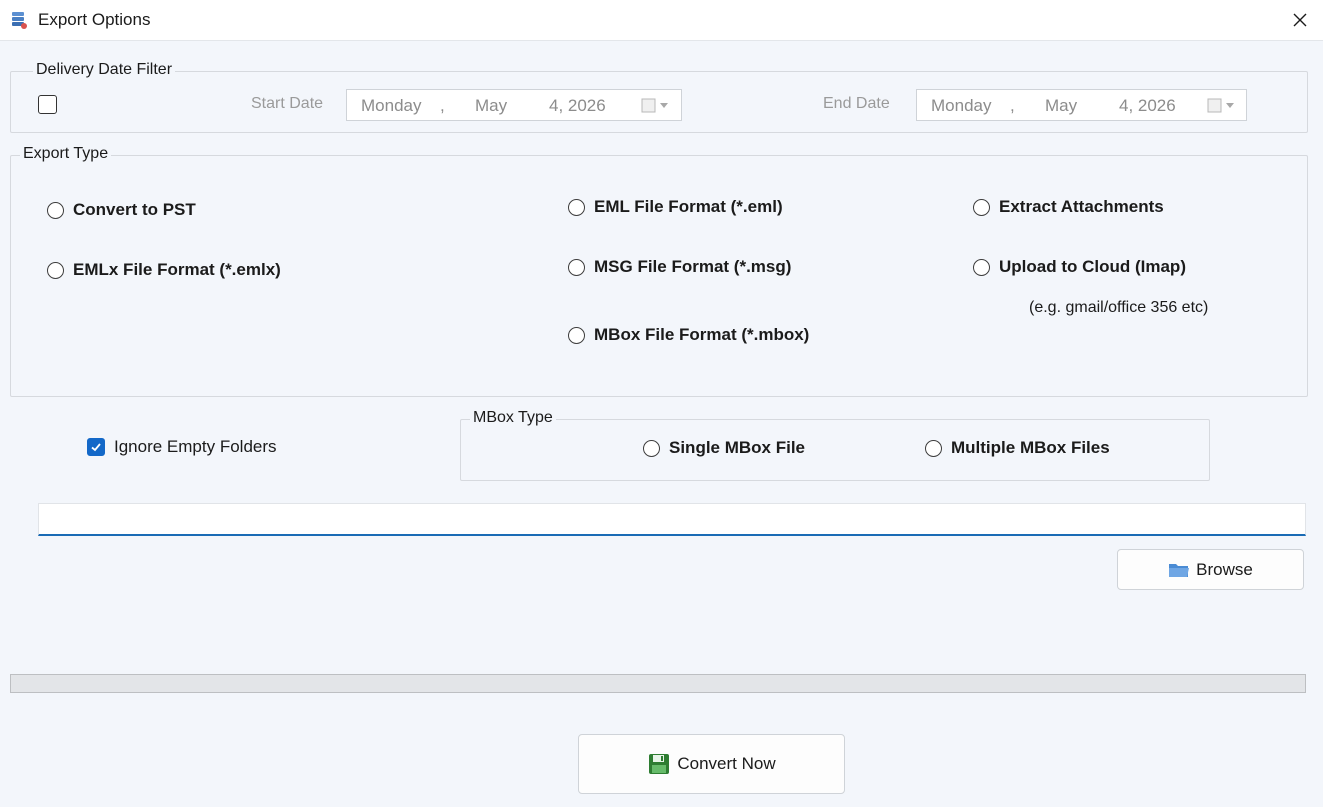 Image resolution: width=1323 pixels, height=807 pixels. I want to click on mbox-type-legend: MBox Type, so click(513, 418).